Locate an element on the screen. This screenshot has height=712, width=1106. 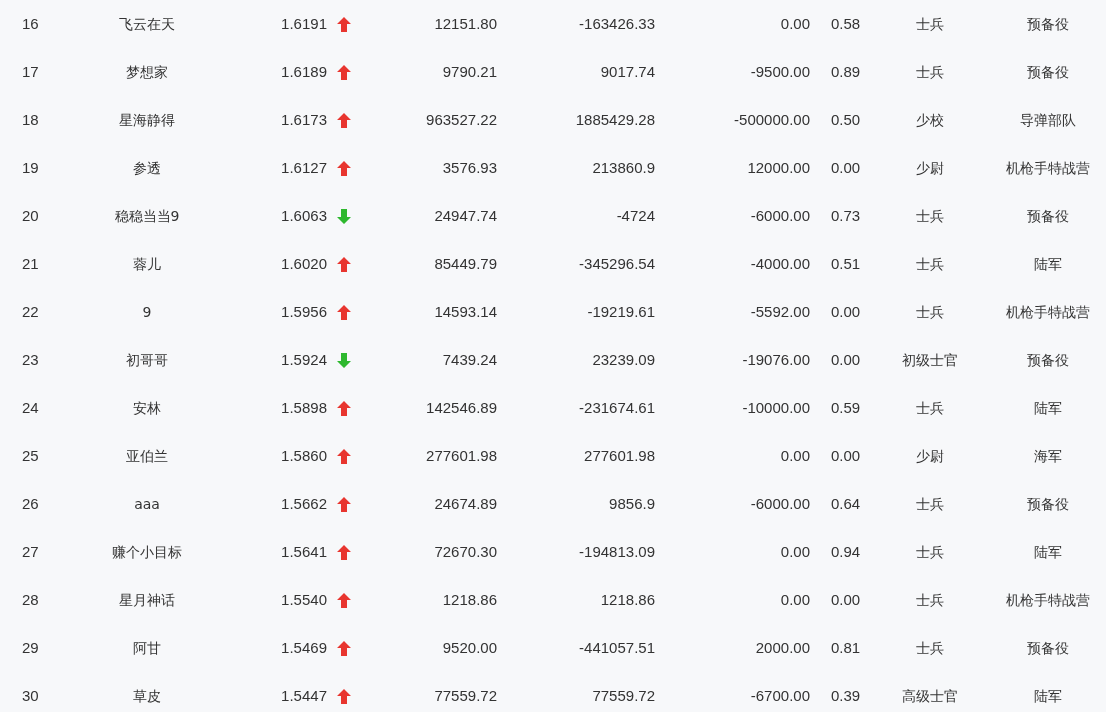
ratio-value: 1.6020 is located at coordinates (304, 263).